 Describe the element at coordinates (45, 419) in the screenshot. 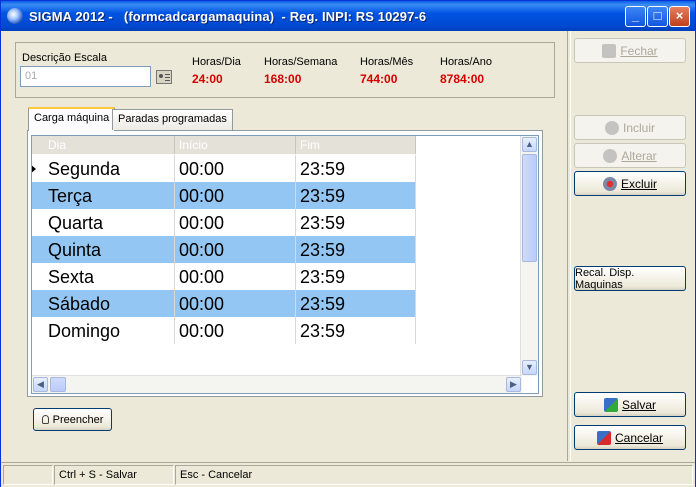

I see `lightbulb-icon` at that location.